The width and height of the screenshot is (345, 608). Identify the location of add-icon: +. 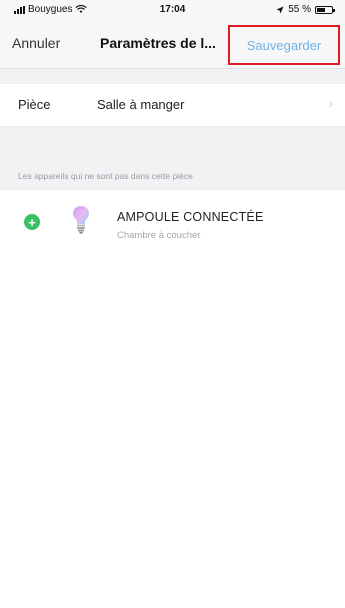
(32, 222).